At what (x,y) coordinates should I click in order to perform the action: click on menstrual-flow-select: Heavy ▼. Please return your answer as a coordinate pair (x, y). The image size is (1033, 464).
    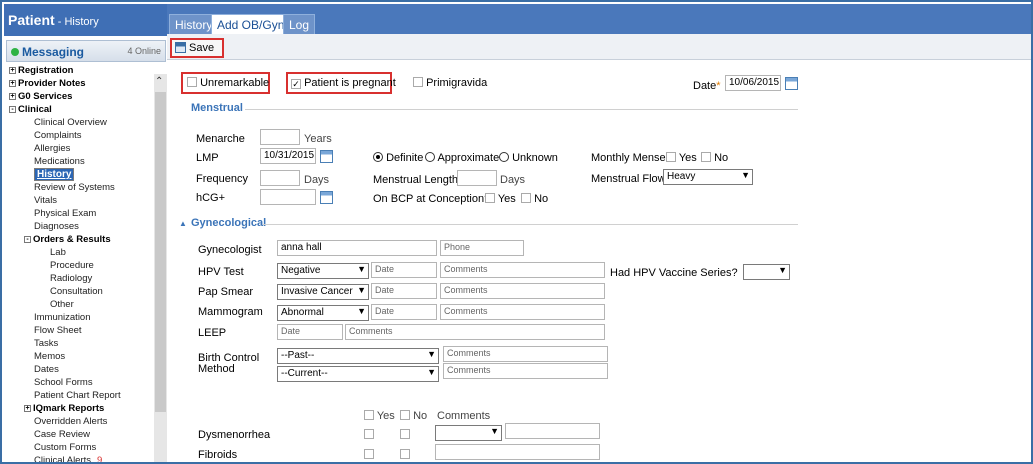
    Looking at the image, I should click on (708, 177).